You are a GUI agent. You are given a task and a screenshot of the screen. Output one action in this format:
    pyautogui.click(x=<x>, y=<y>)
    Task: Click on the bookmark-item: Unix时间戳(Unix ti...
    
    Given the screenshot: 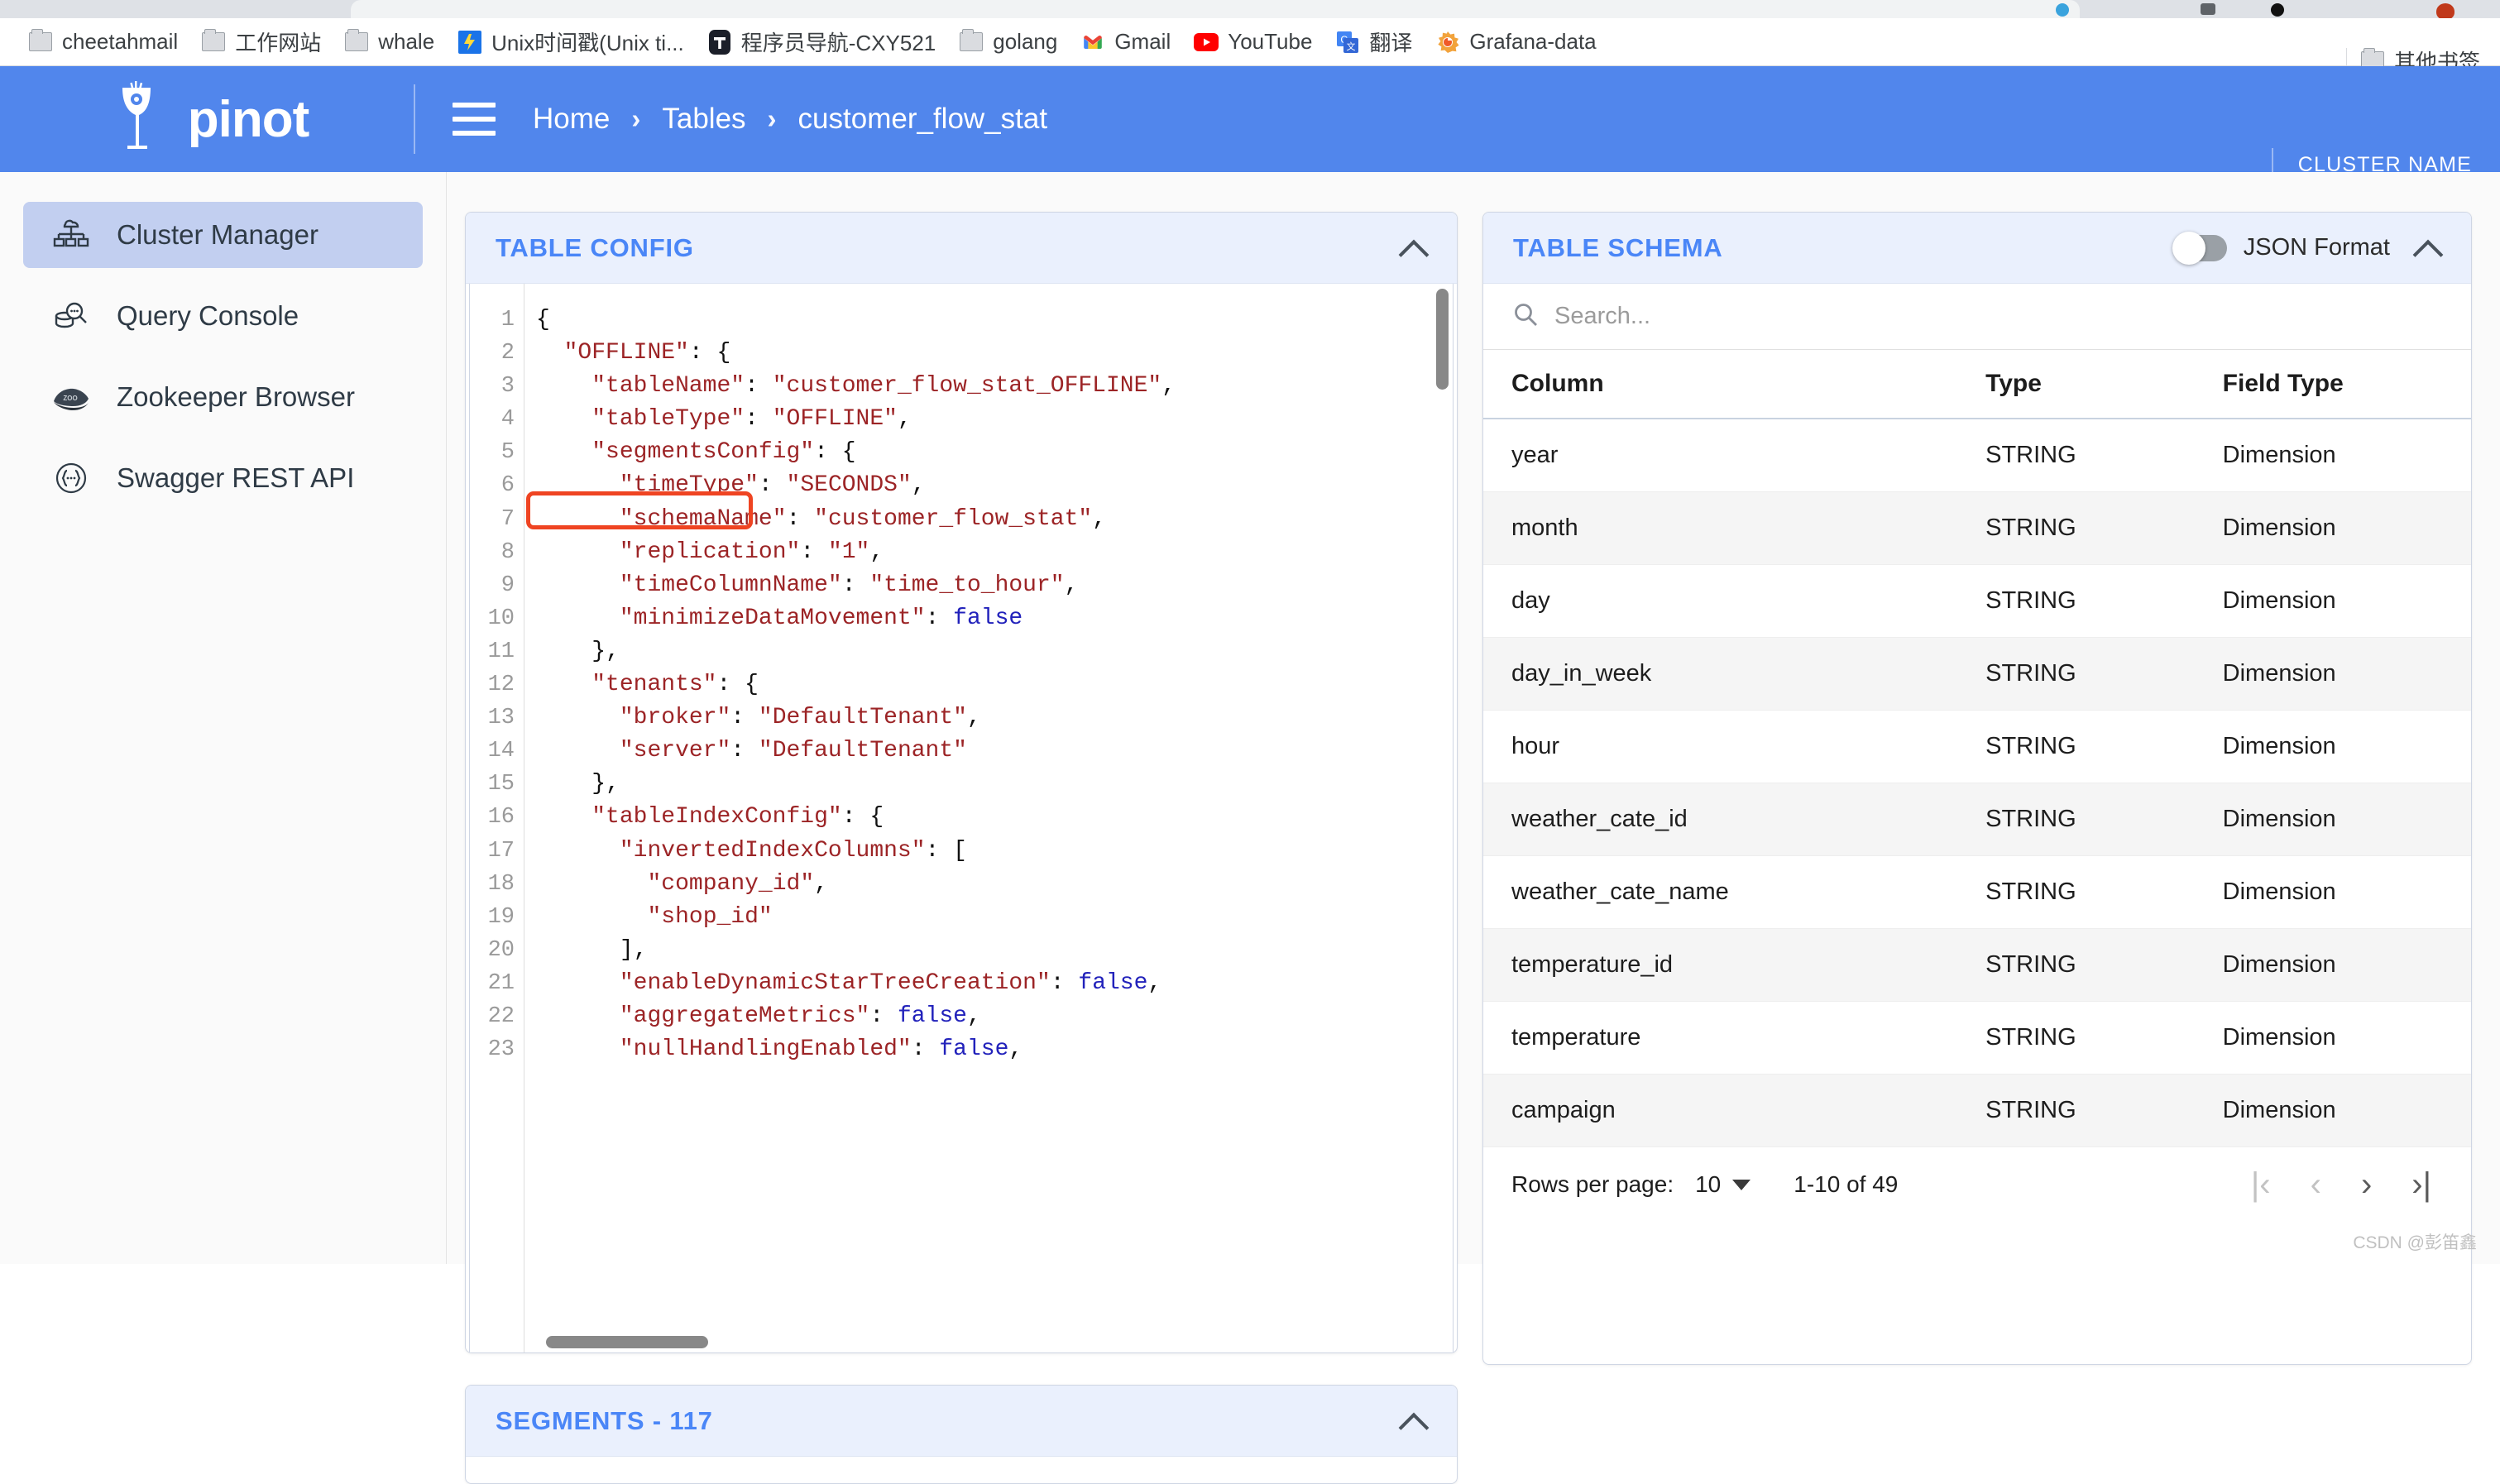 What is the action you would take?
    pyautogui.click(x=571, y=41)
    